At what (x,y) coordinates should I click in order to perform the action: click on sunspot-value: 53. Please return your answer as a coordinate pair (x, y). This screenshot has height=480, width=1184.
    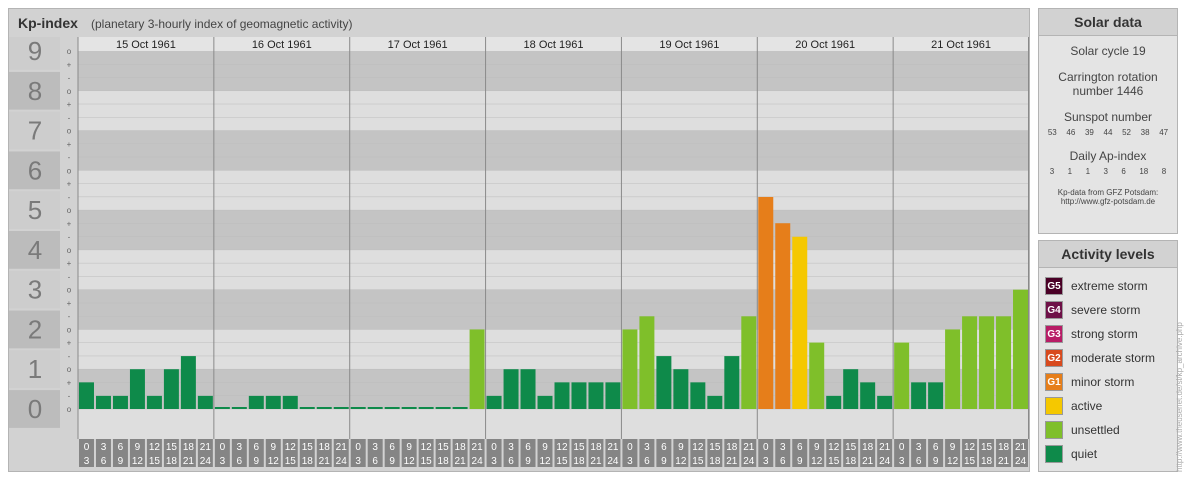
    Looking at the image, I should click on (1052, 132).